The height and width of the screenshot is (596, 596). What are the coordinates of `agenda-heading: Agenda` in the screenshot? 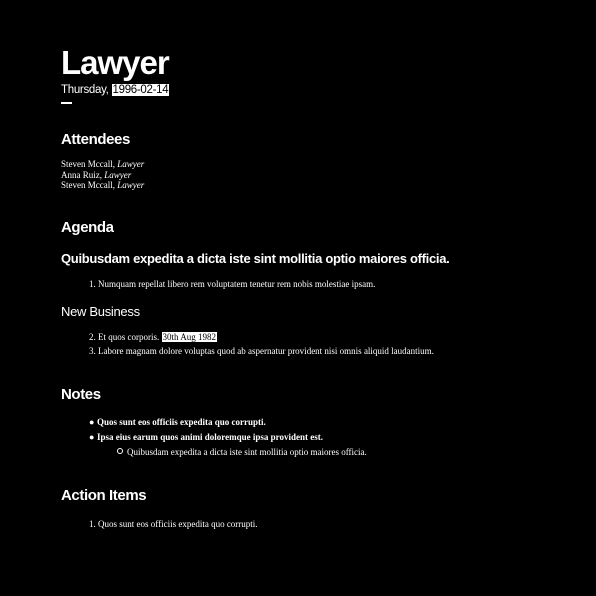 It's located at (87, 227).